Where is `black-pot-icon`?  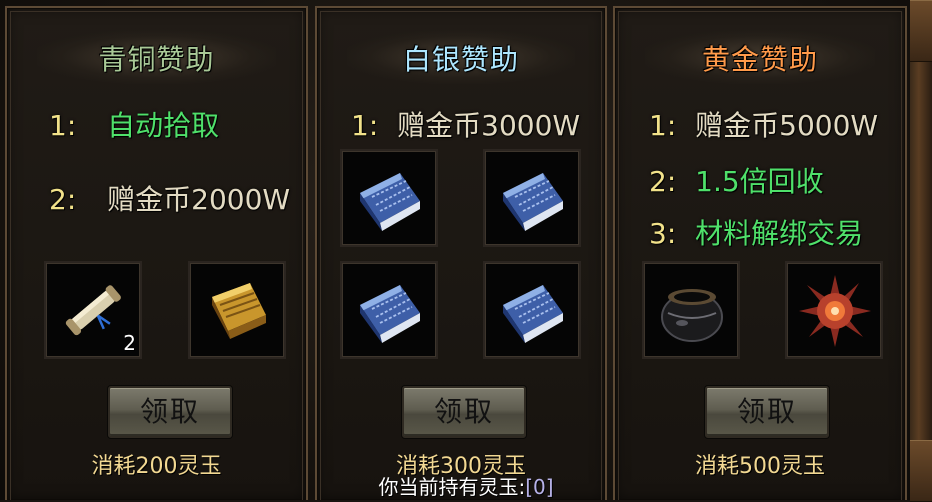
black-pot-icon is located at coordinates (692, 315).